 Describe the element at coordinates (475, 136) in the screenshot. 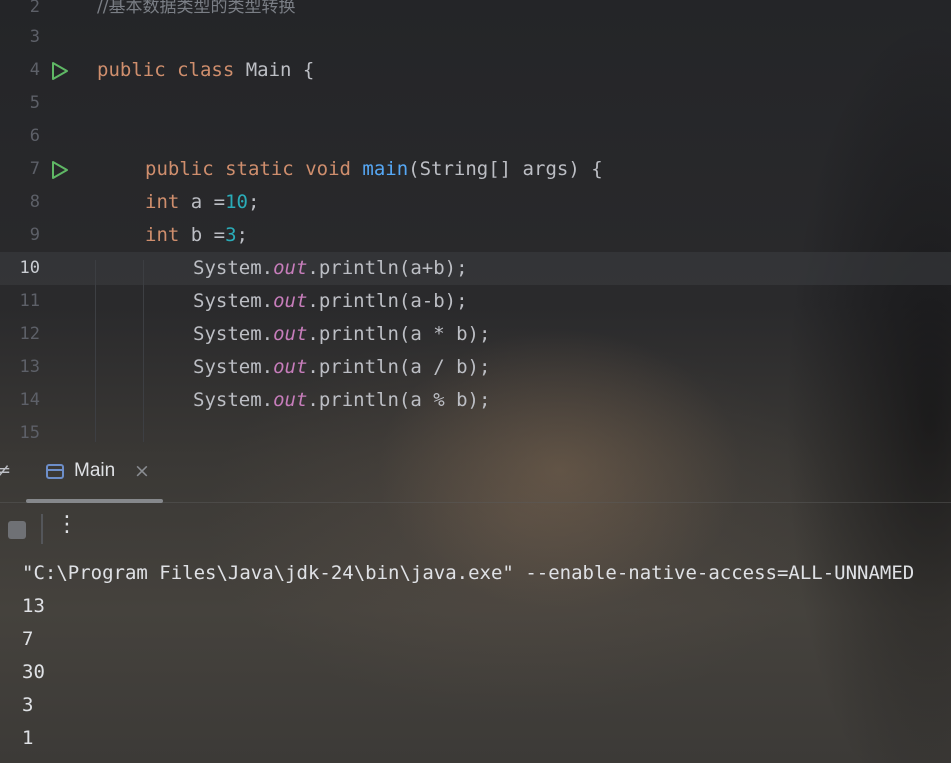

I see `code-line: 6` at that location.